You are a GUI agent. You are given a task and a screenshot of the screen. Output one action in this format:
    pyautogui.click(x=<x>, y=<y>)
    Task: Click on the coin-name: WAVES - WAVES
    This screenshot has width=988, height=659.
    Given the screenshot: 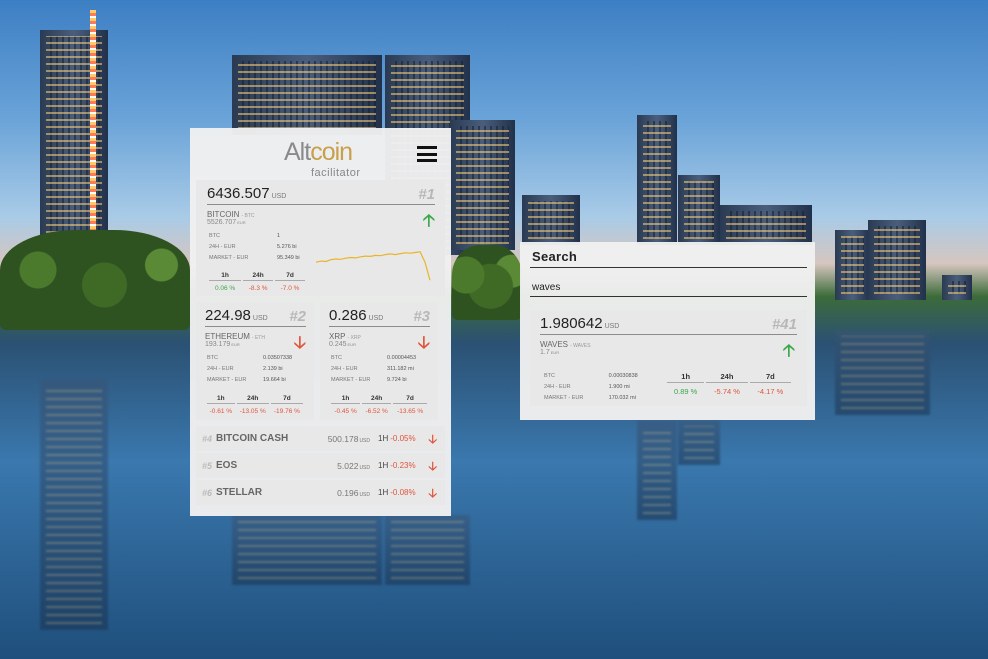 What is the action you would take?
    pyautogui.click(x=668, y=344)
    